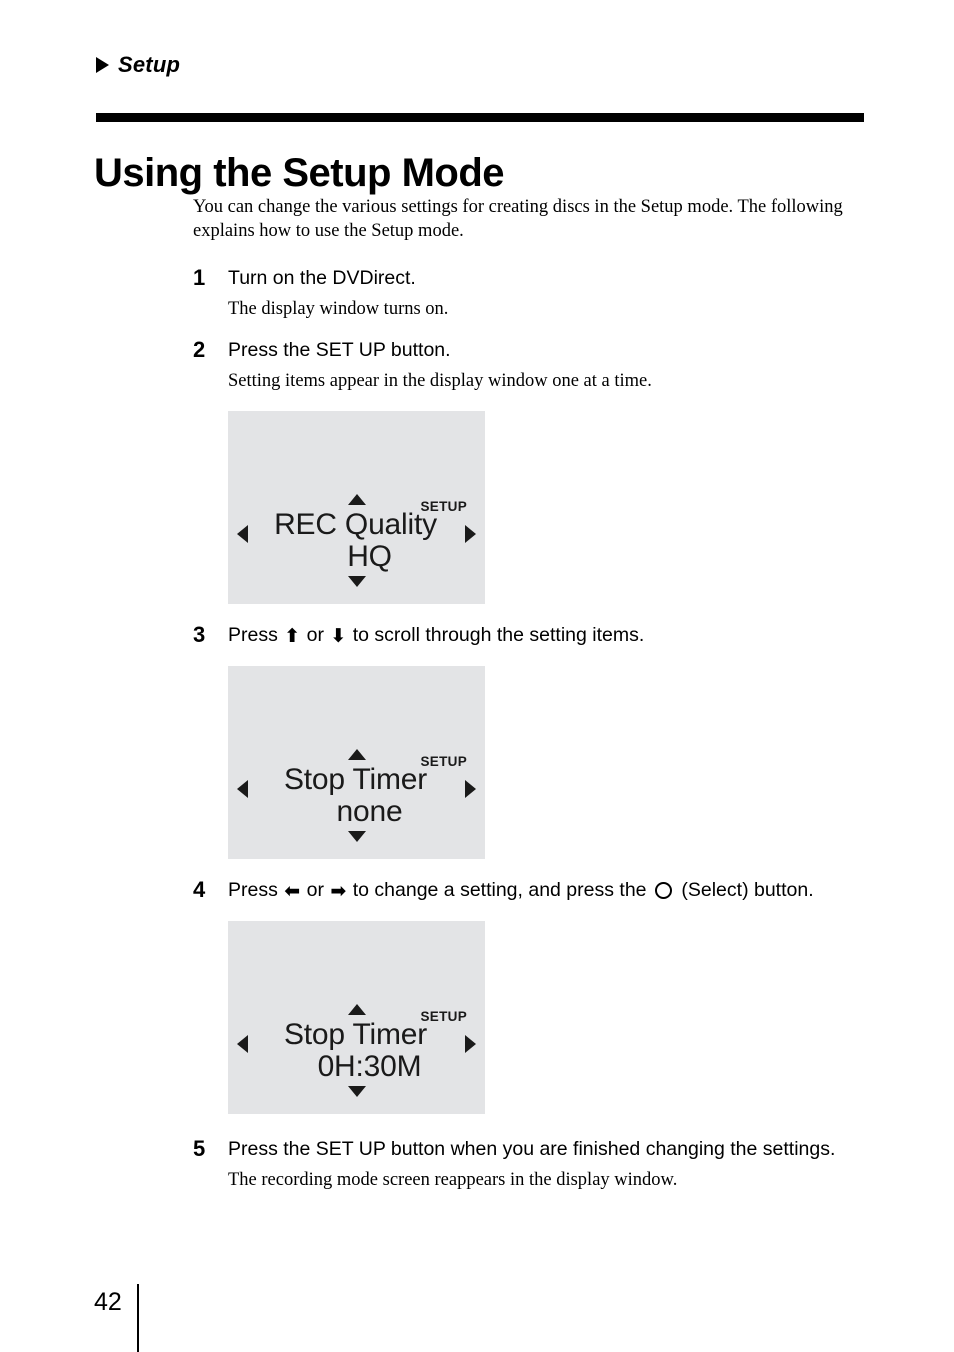 This screenshot has height=1352, width=954. What do you see at coordinates (199, 277) in the screenshot?
I see `step-number: 1` at bounding box center [199, 277].